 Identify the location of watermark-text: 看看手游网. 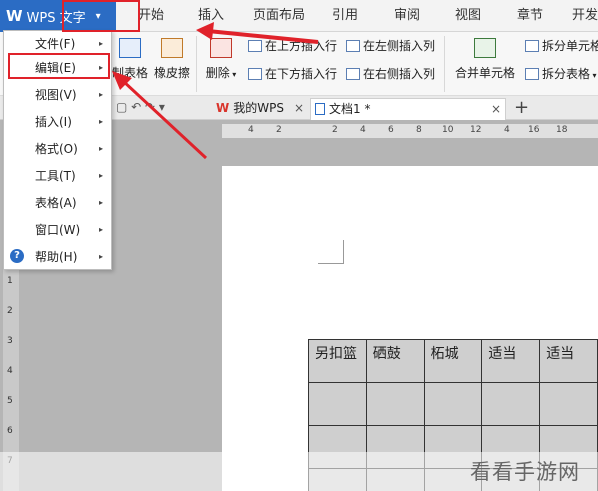
(525, 472).